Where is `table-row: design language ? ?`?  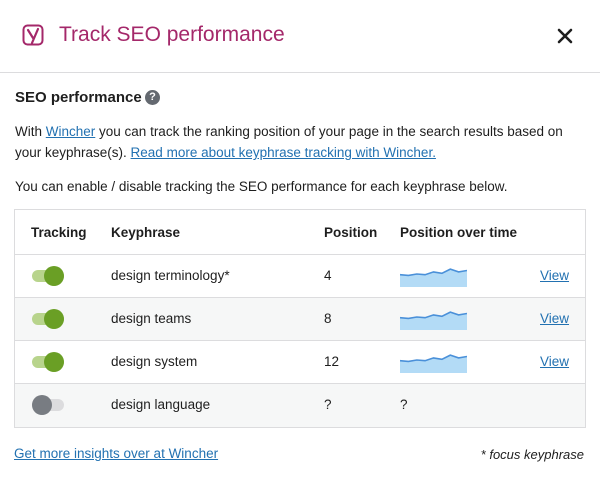
table-row: design language ? ? is located at coordinates (300, 405).